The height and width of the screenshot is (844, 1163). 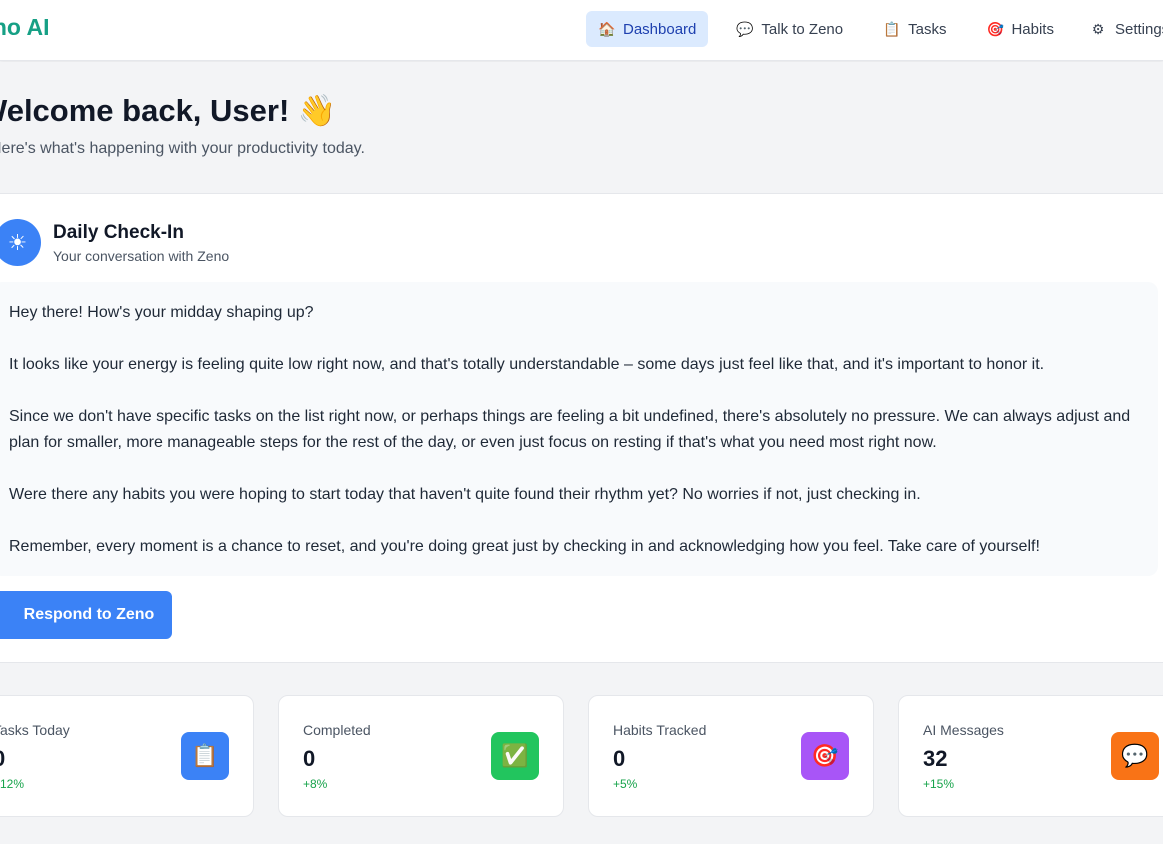 I want to click on home-icon: 🏠, so click(x=607, y=28).